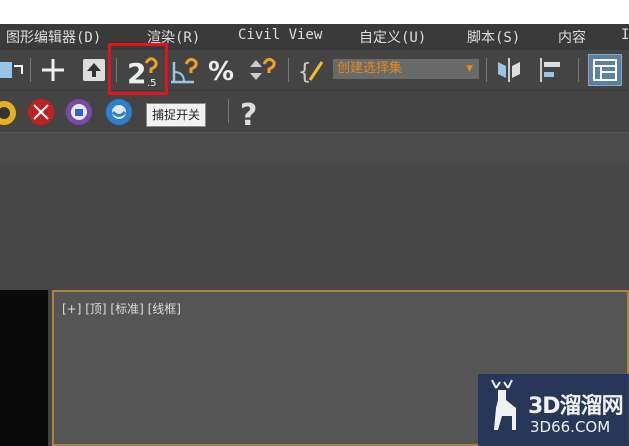  I want to click on watermark-logo: 3D溜溜网 3D66.COM, so click(553, 410).